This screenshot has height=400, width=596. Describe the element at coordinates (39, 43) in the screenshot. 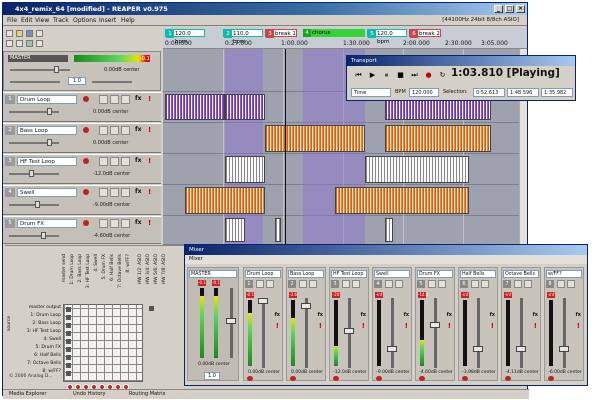

I see `snap-icon` at that location.